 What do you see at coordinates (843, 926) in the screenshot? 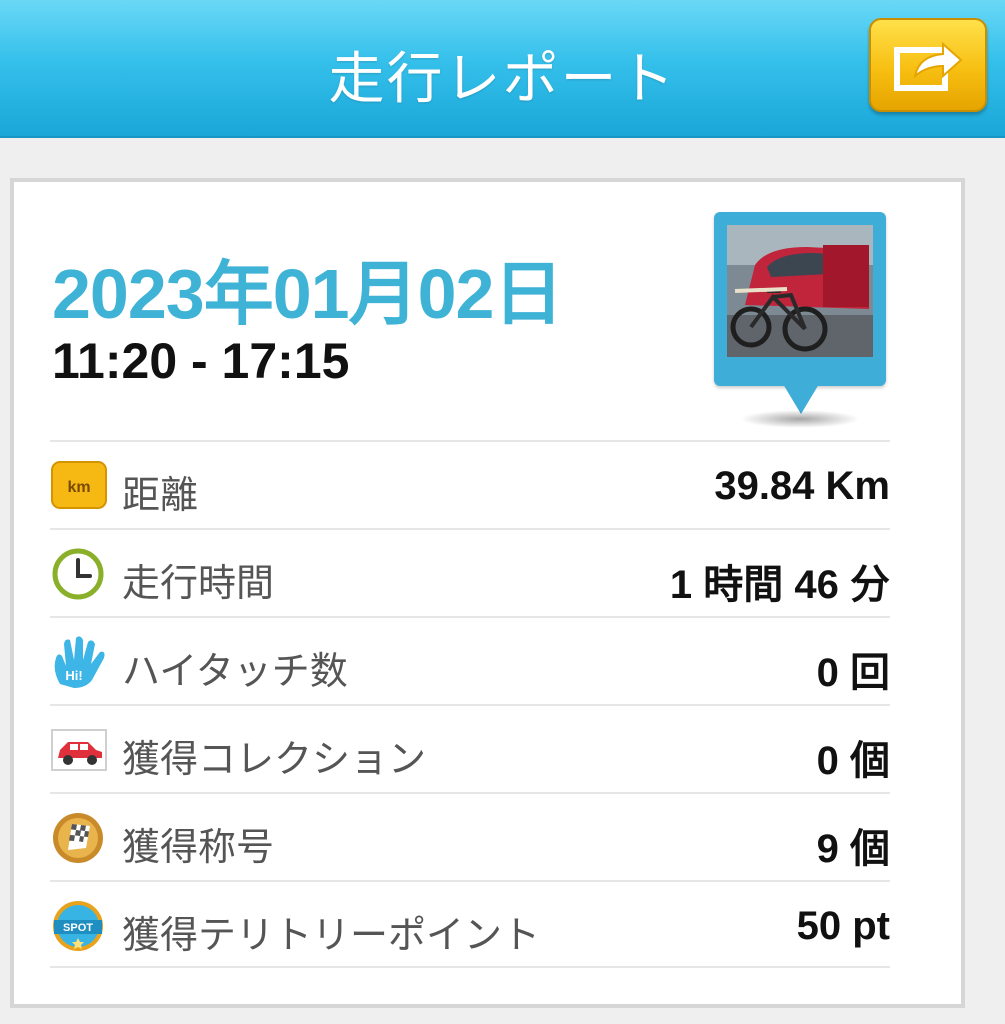
I see `stat-value: 50 pt` at bounding box center [843, 926].